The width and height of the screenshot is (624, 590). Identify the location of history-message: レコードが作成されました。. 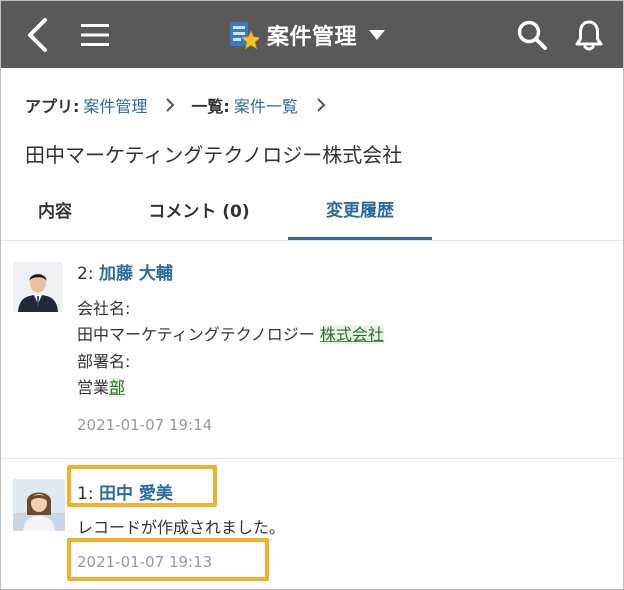
(181, 527).